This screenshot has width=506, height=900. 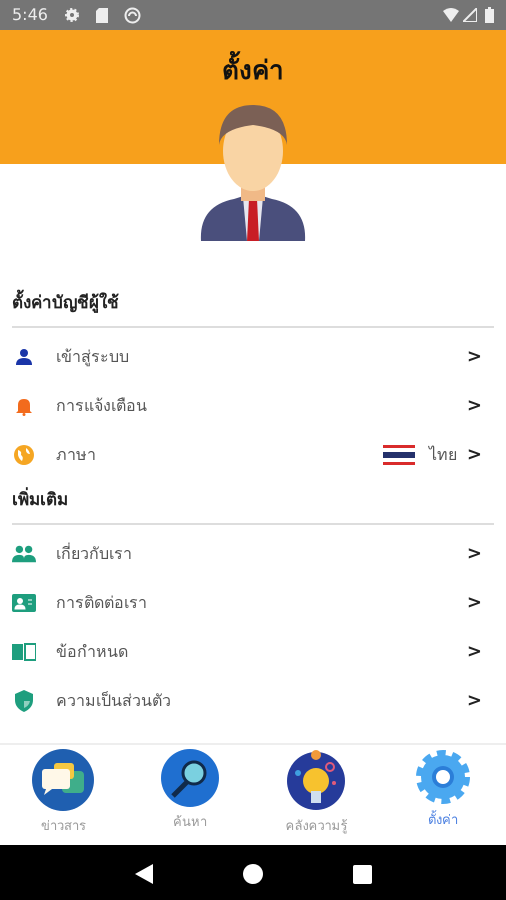 I want to click on thai-flag-icon, so click(x=398, y=454).